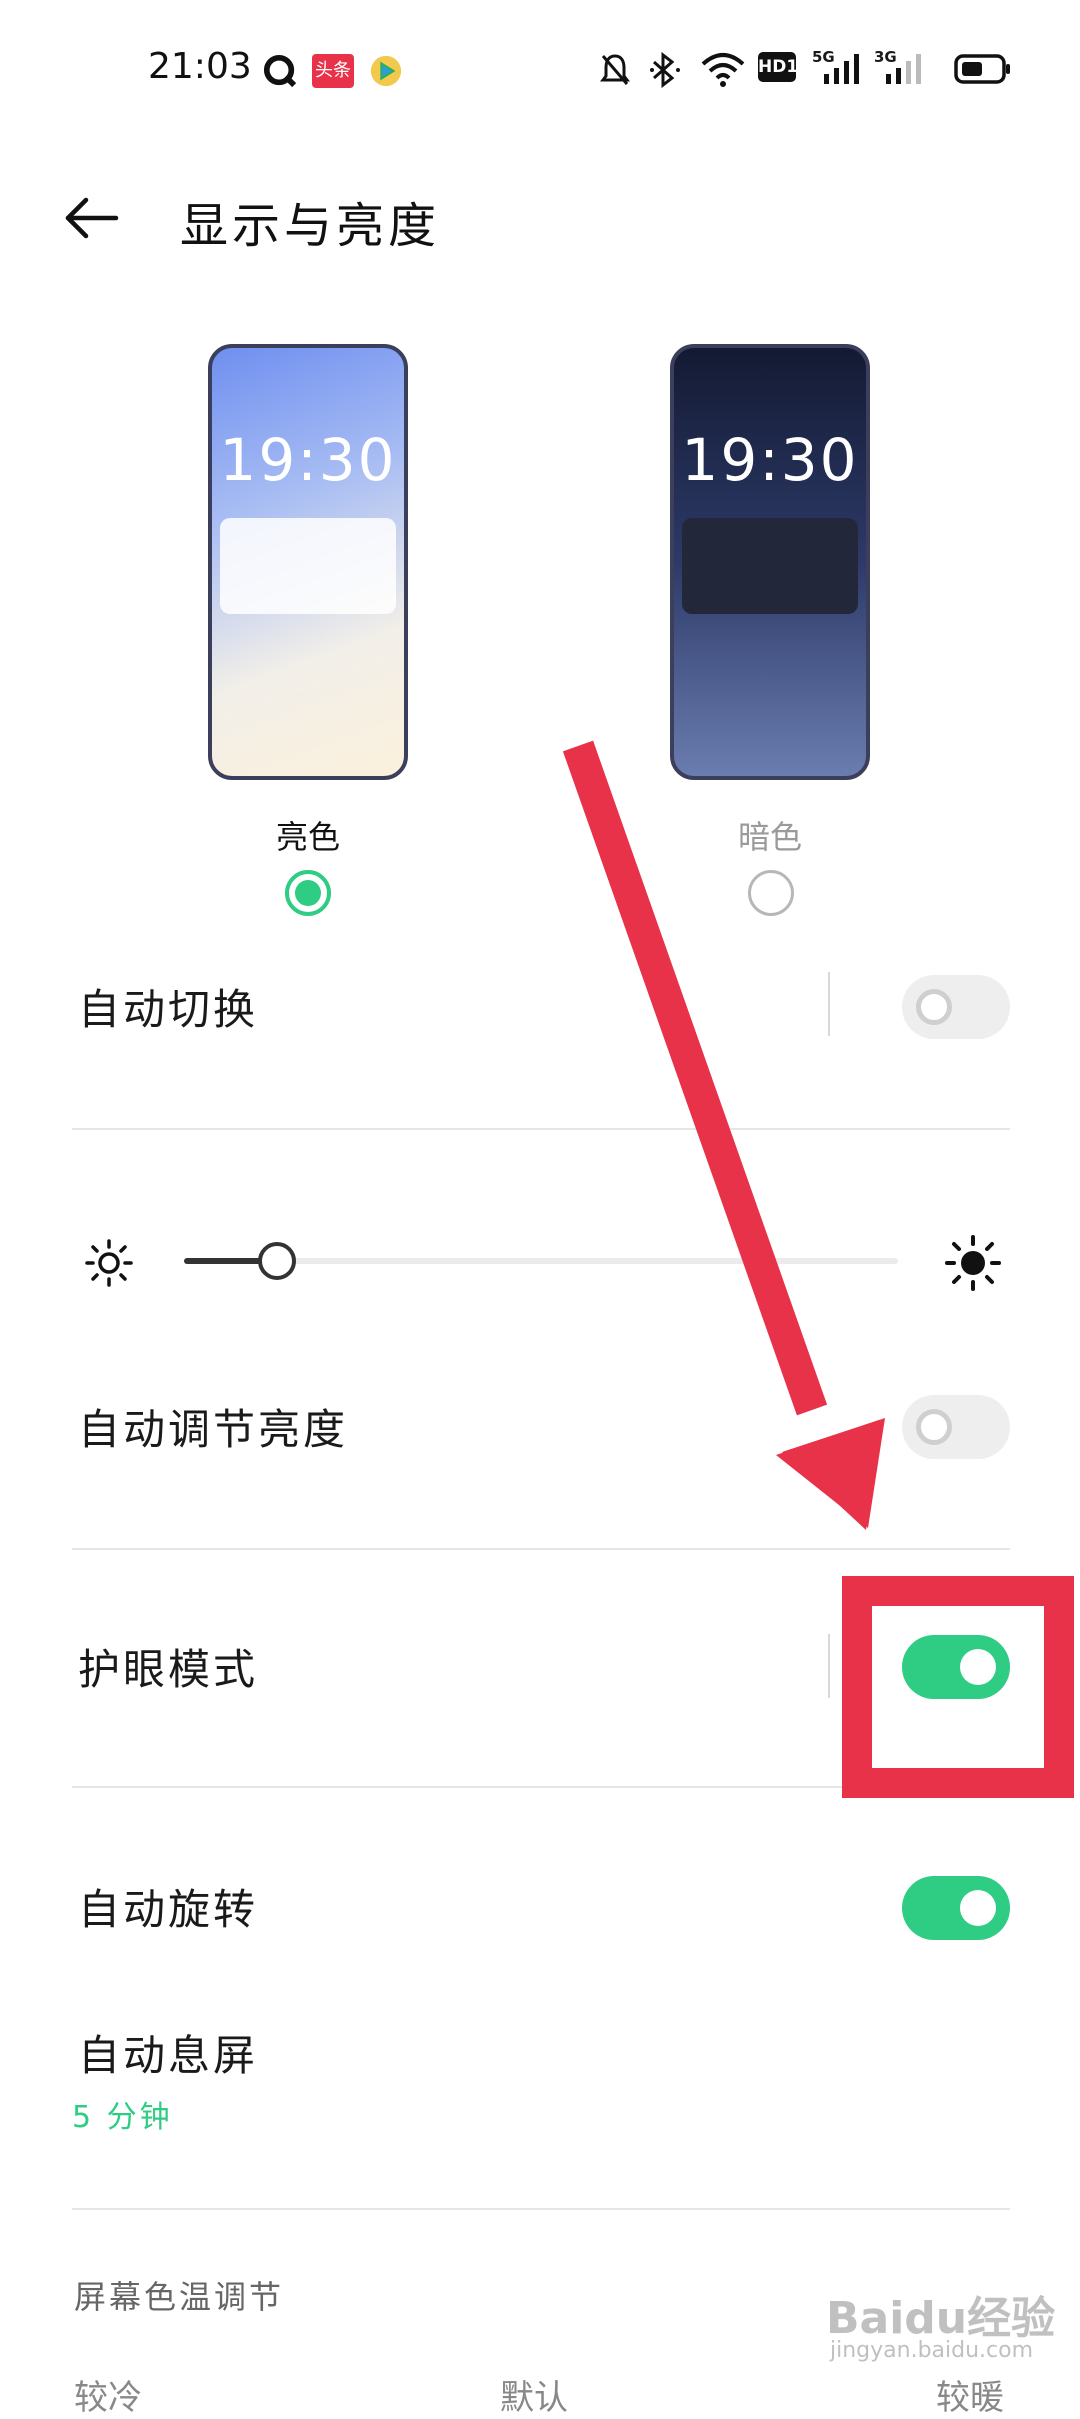 This screenshot has height=2419, width=1080. Describe the element at coordinates (307, 837) in the screenshot. I see `light-theme-label: 亮色` at that location.